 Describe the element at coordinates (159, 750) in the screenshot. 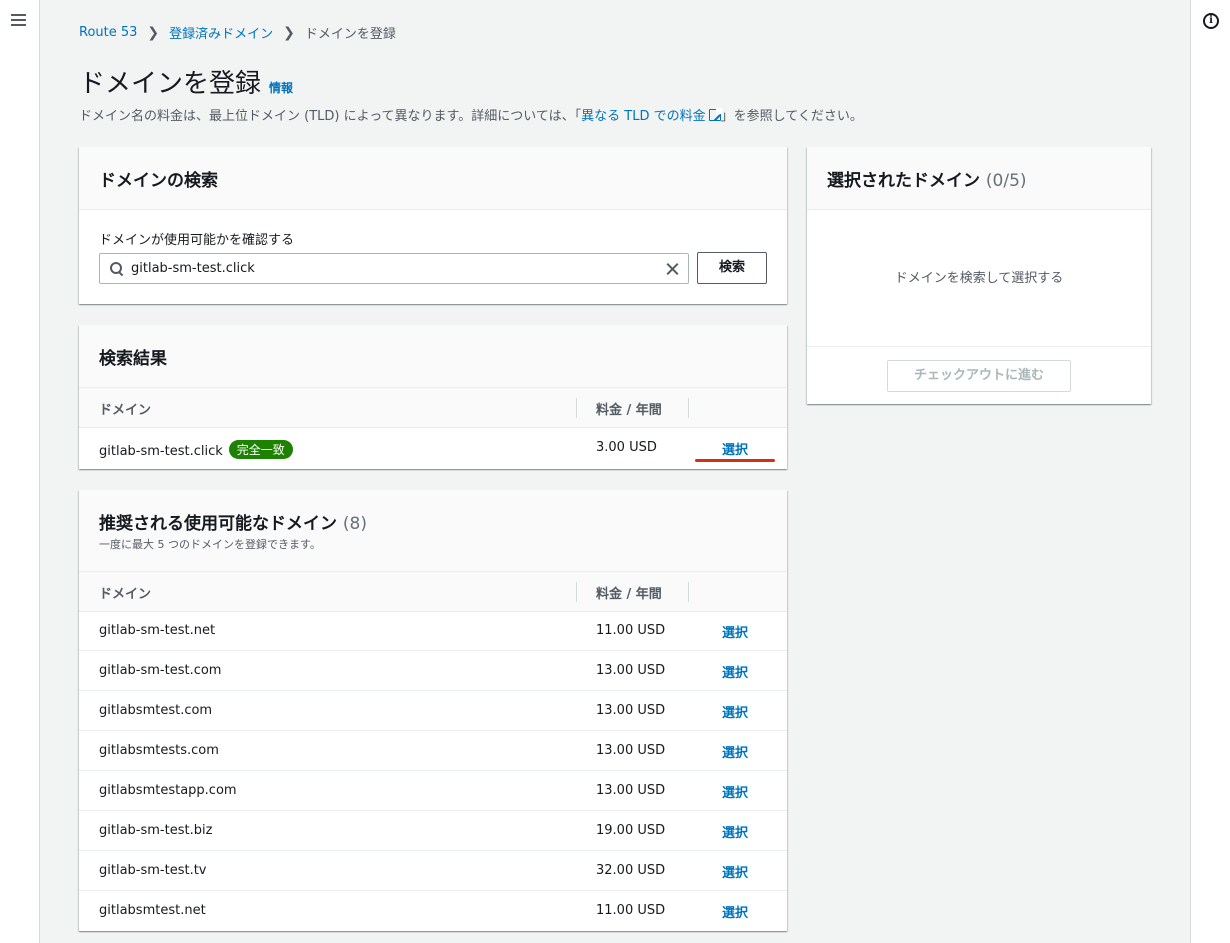

I see `domain-name: gitlabsmtests.com` at that location.